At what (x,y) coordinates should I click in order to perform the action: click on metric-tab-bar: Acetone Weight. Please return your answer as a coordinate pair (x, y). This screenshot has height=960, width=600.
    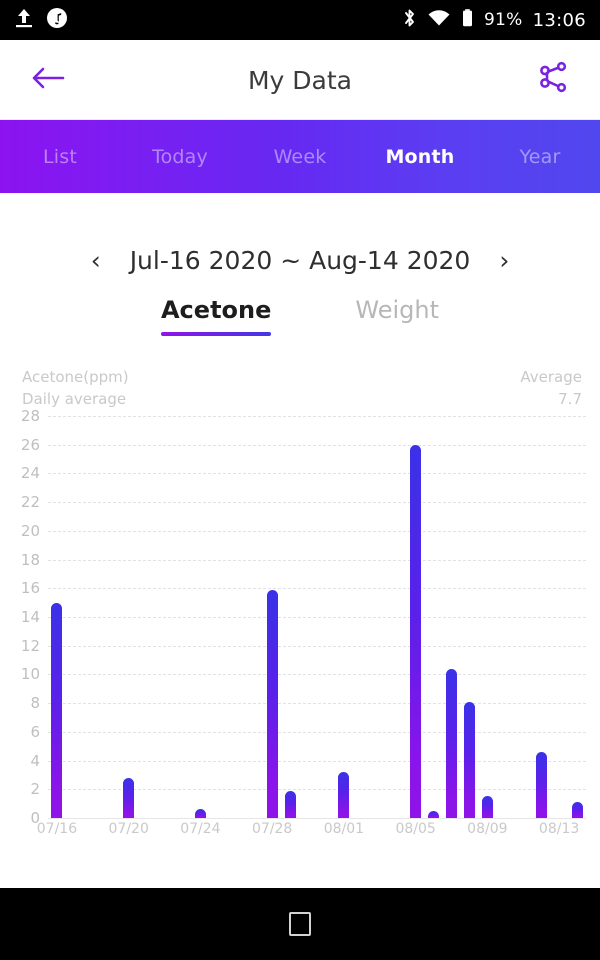
    Looking at the image, I should click on (300, 326).